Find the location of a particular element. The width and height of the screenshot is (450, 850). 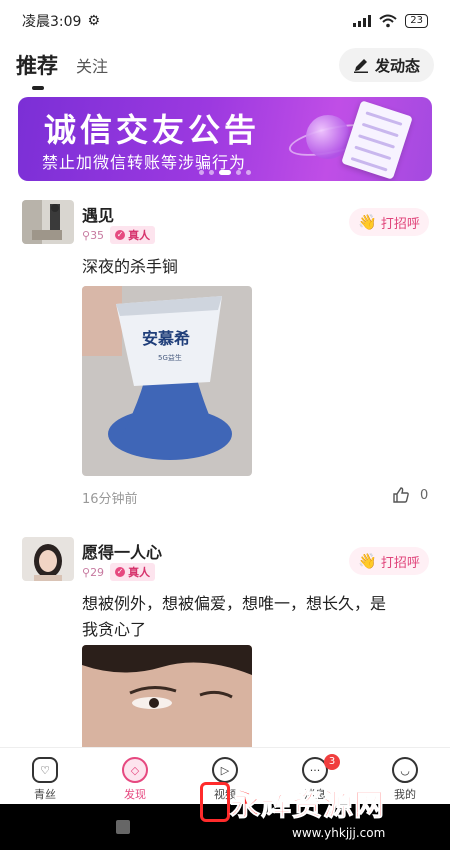

fans-count: ⚲29 is located at coordinates (93, 572).